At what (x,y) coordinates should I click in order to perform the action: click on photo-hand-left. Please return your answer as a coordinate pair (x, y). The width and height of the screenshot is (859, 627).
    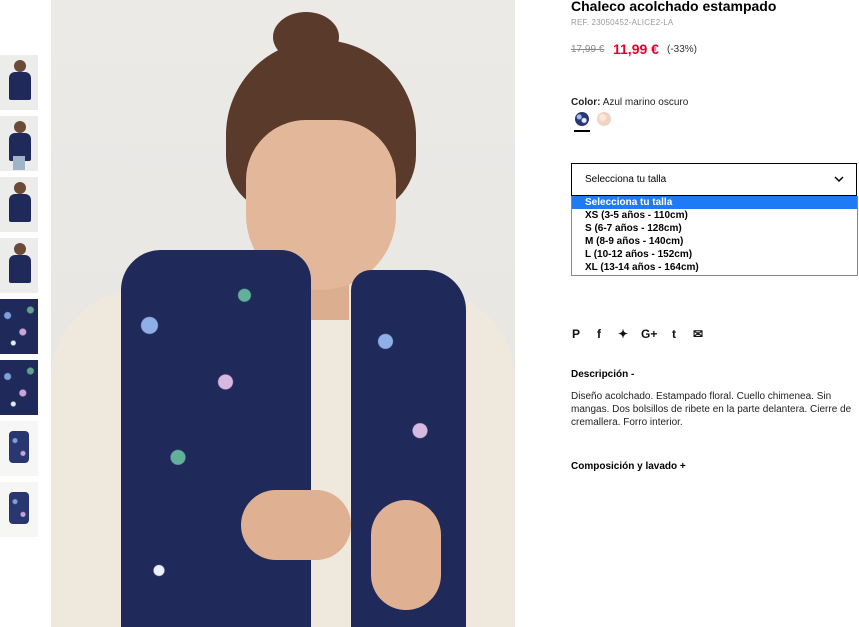
    Looking at the image, I should click on (296, 525).